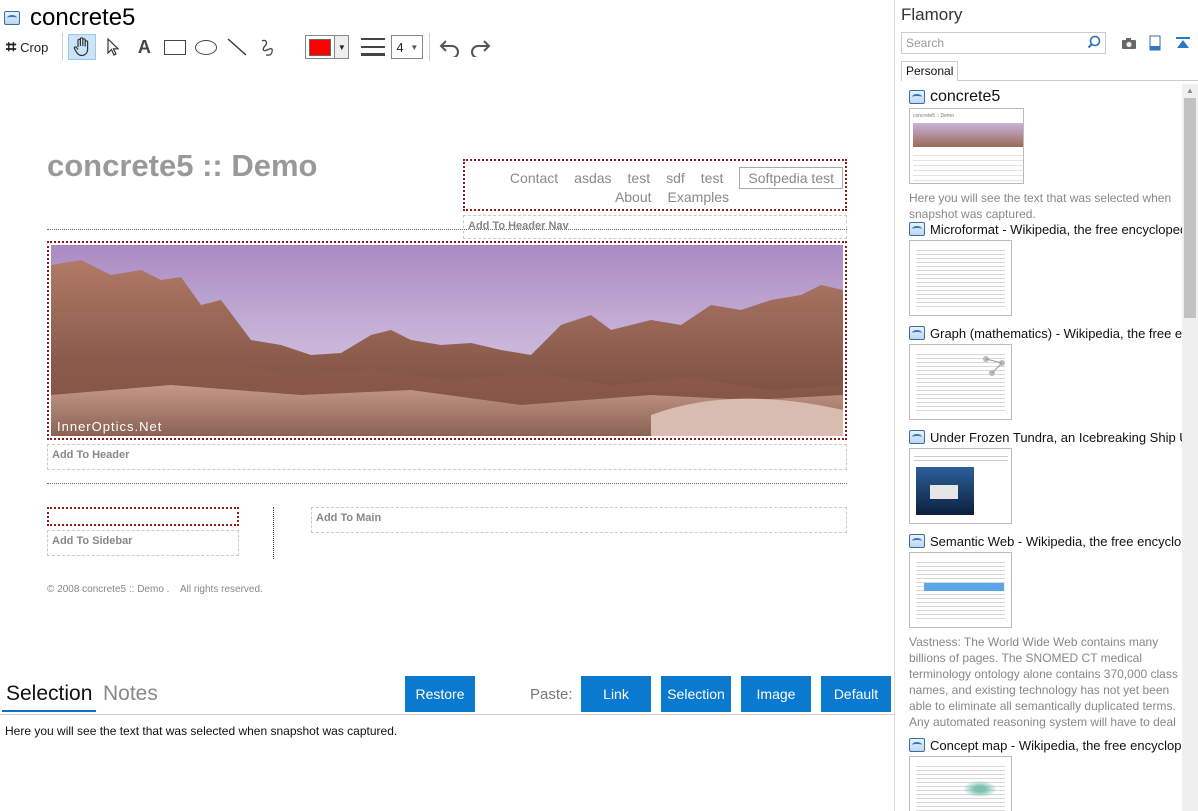 The height and width of the screenshot is (811, 1198). What do you see at coordinates (534, 178) in the screenshot?
I see `nav-link: Contact` at bounding box center [534, 178].